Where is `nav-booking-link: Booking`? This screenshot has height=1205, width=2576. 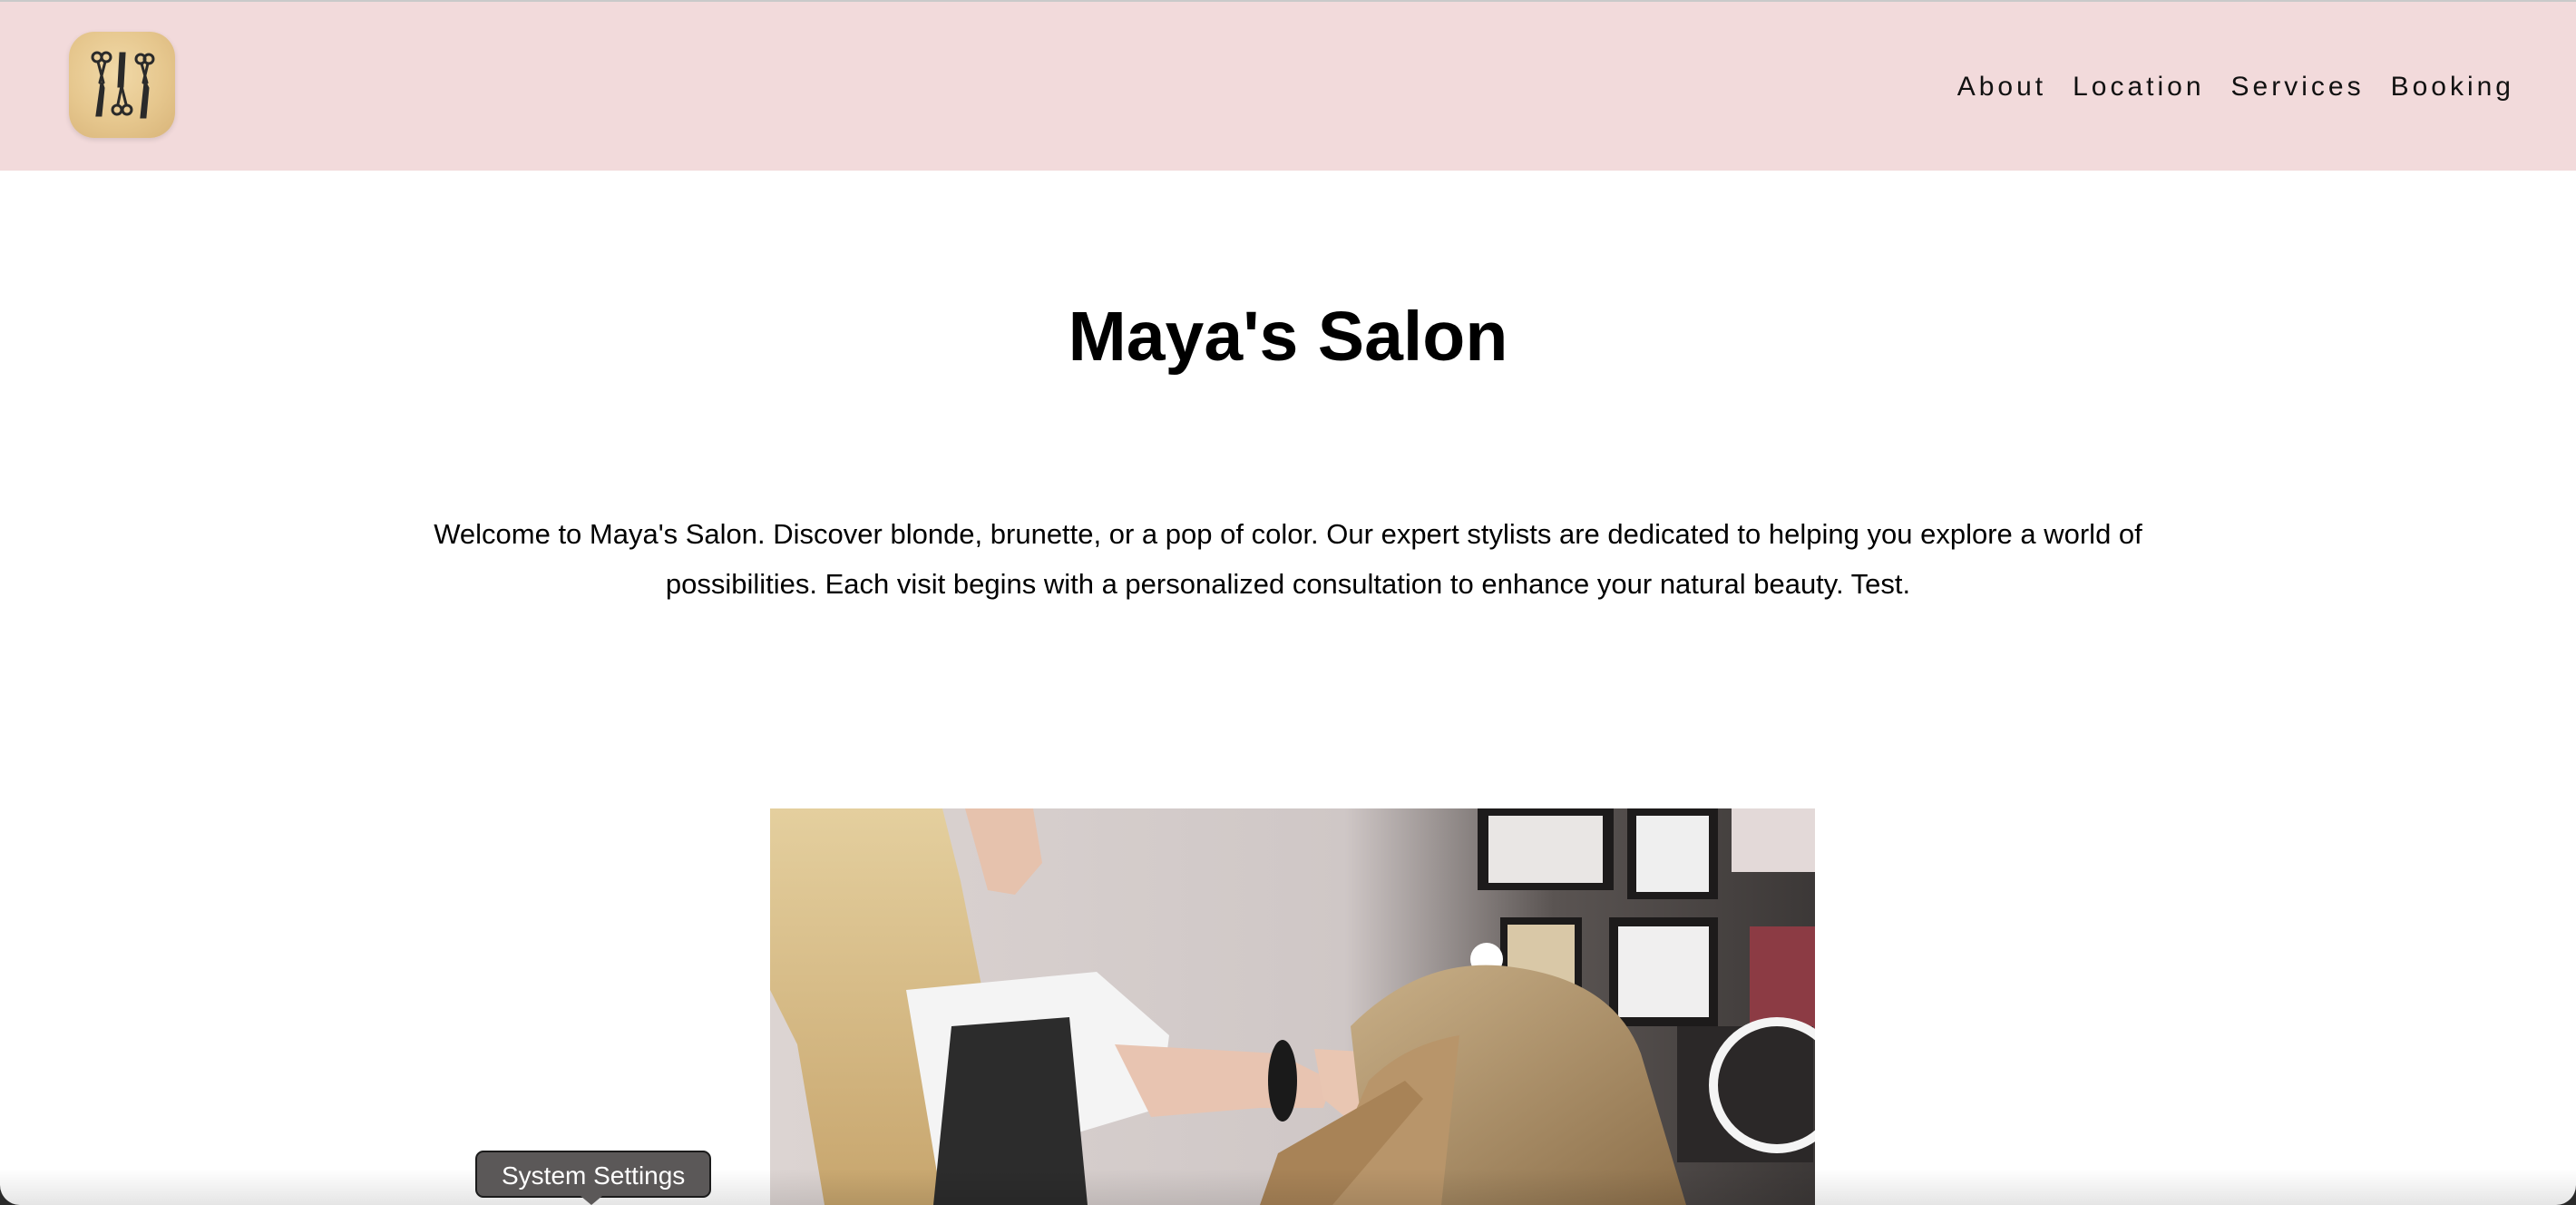 nav-booking-link: Booking is located at coordinates (2452, 87).